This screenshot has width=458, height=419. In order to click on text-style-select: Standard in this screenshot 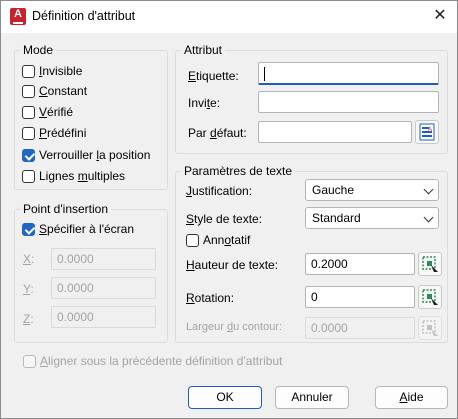, I will do `click(372, 218)`.